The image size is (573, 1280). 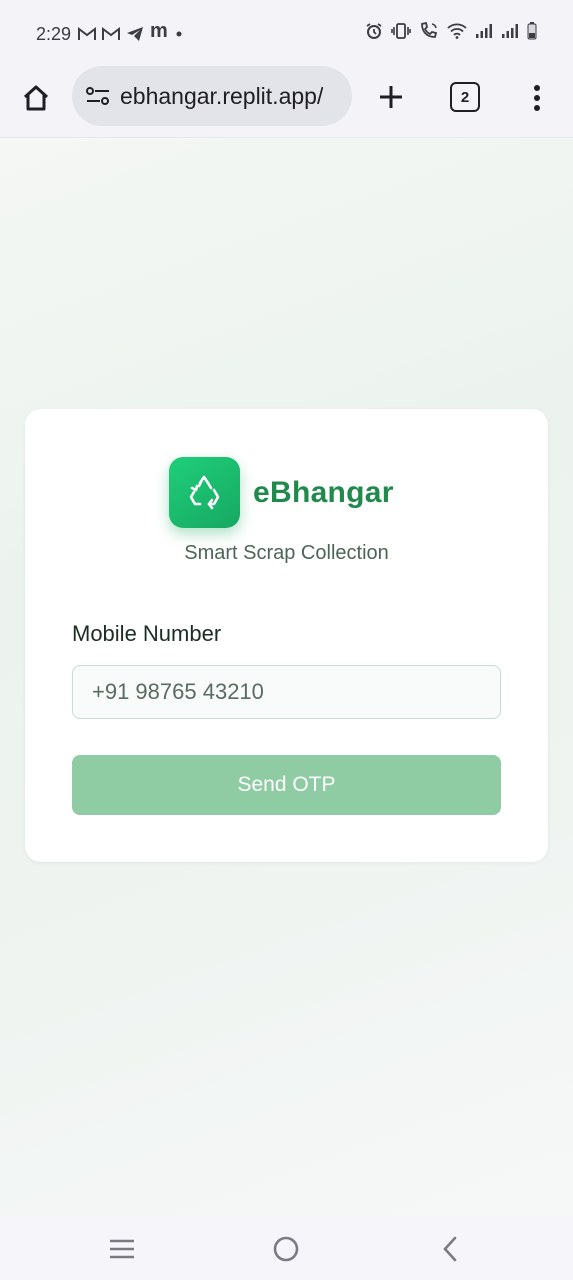 I want to click on mobile-number-label: Mobile Number, so click(x=147, y=633).